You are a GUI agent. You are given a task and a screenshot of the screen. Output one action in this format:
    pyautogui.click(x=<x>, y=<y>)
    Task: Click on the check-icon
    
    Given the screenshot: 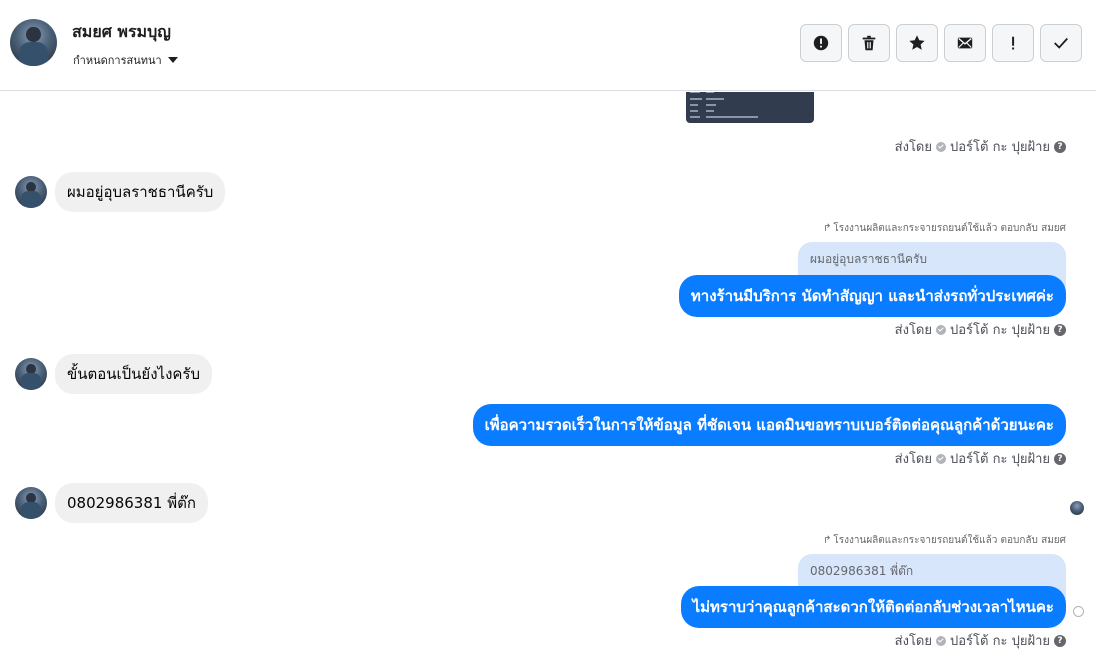 What is the action you would take?
    pyautogui.click(x=1061, y=43)
    